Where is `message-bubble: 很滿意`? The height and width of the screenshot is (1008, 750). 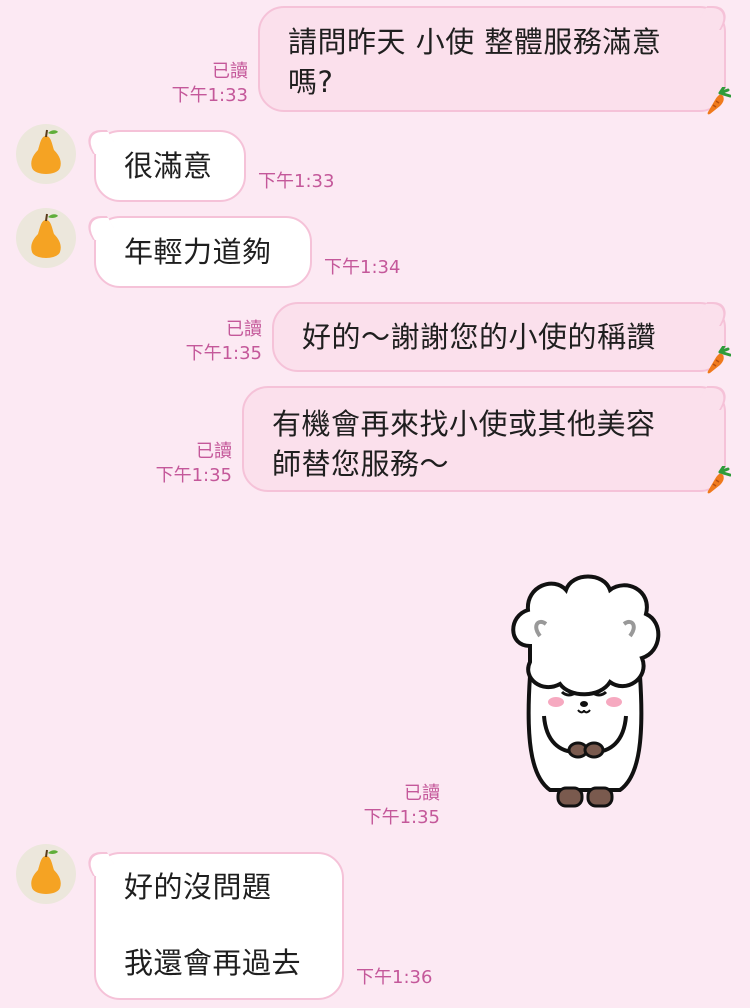 message-bubble: 很滿意 is located at coordinates (170, 166).